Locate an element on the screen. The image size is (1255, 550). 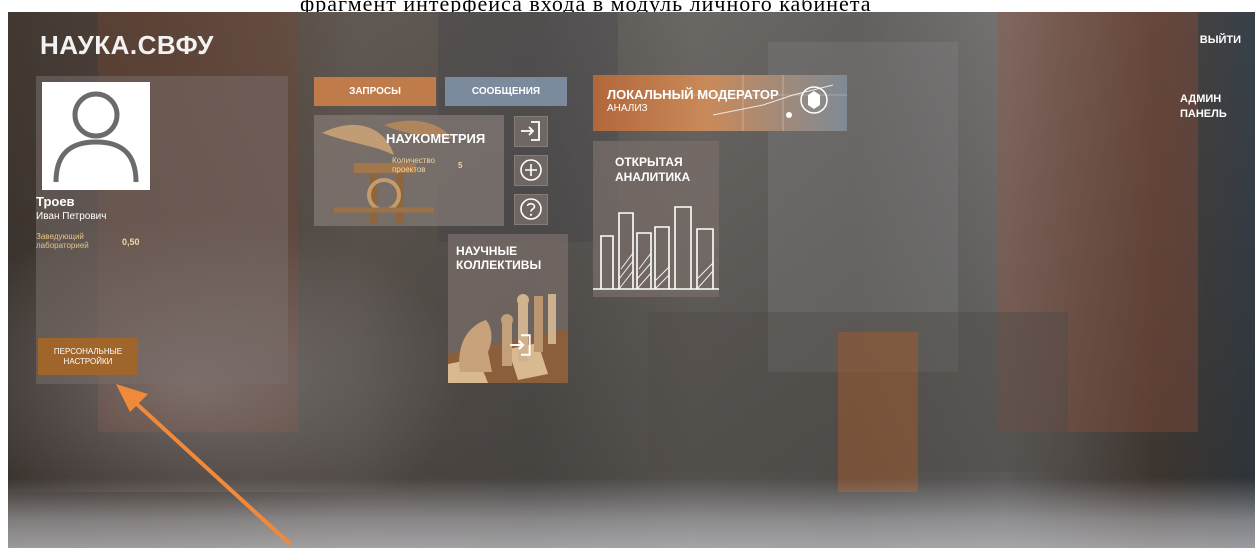
projects-count-label: Количество проектов is located at coordinates (413, 165).